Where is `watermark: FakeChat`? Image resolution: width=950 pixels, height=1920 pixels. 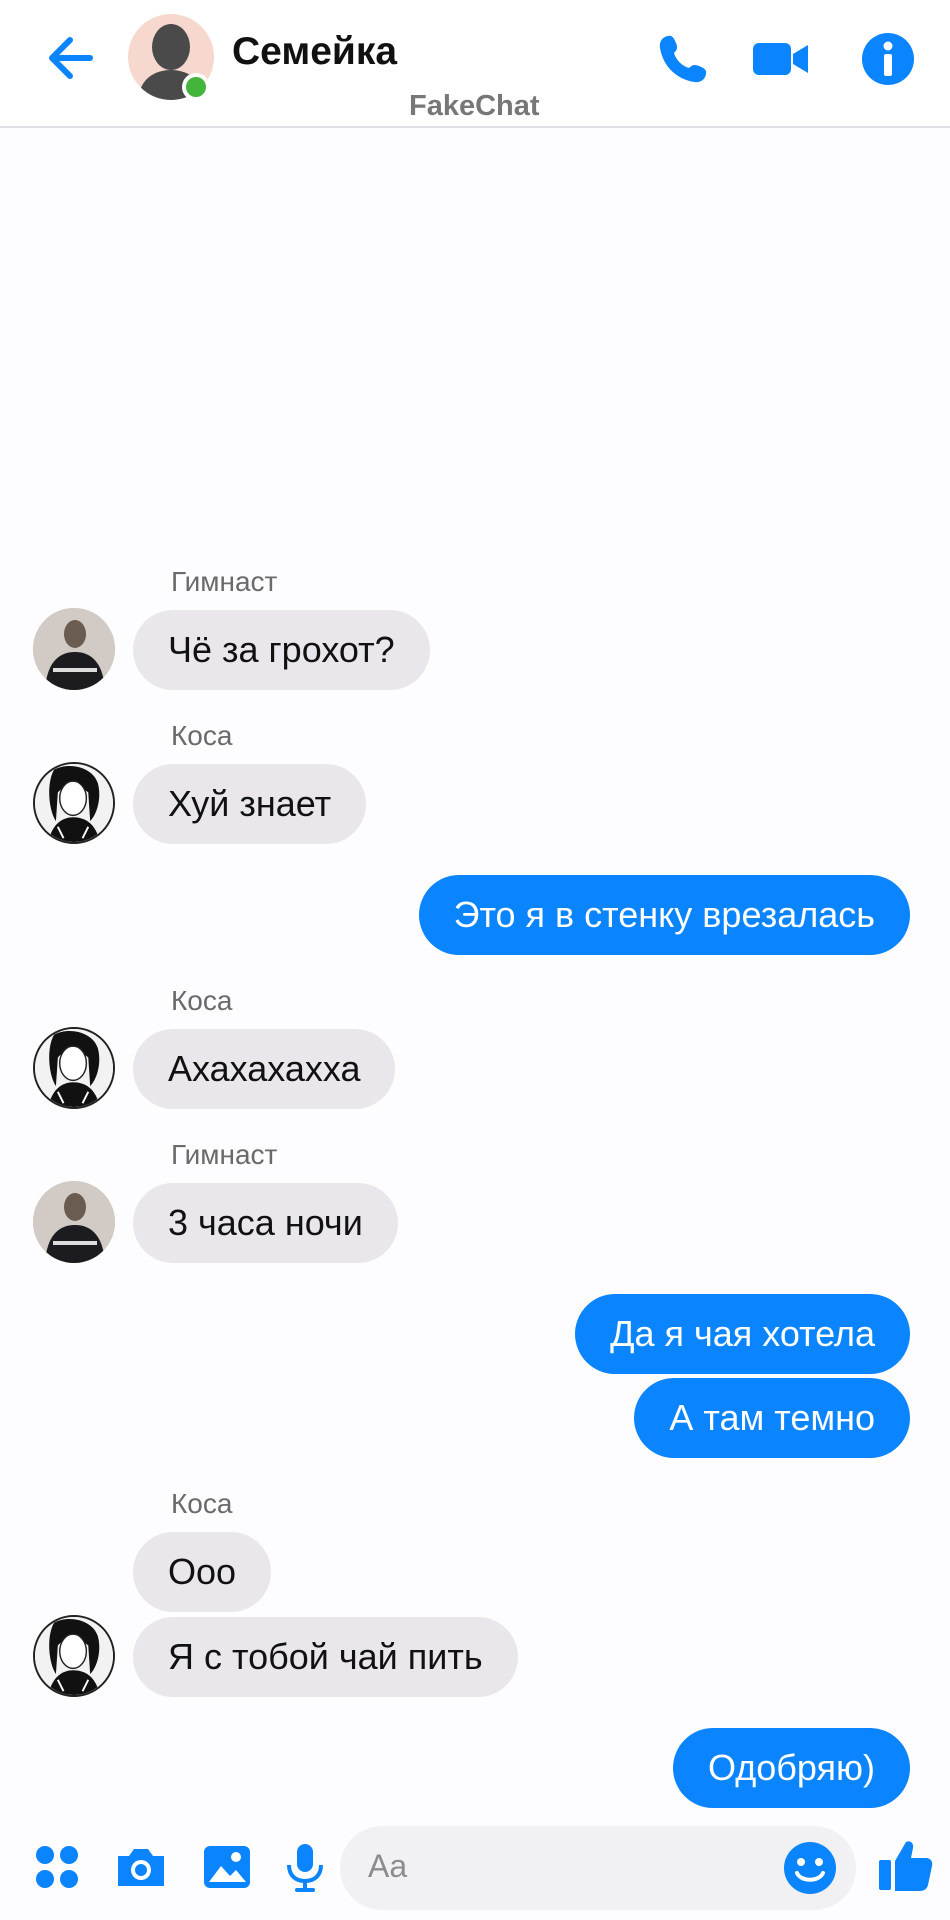
watermark: FakeChat is located at coordinates (474, 106).